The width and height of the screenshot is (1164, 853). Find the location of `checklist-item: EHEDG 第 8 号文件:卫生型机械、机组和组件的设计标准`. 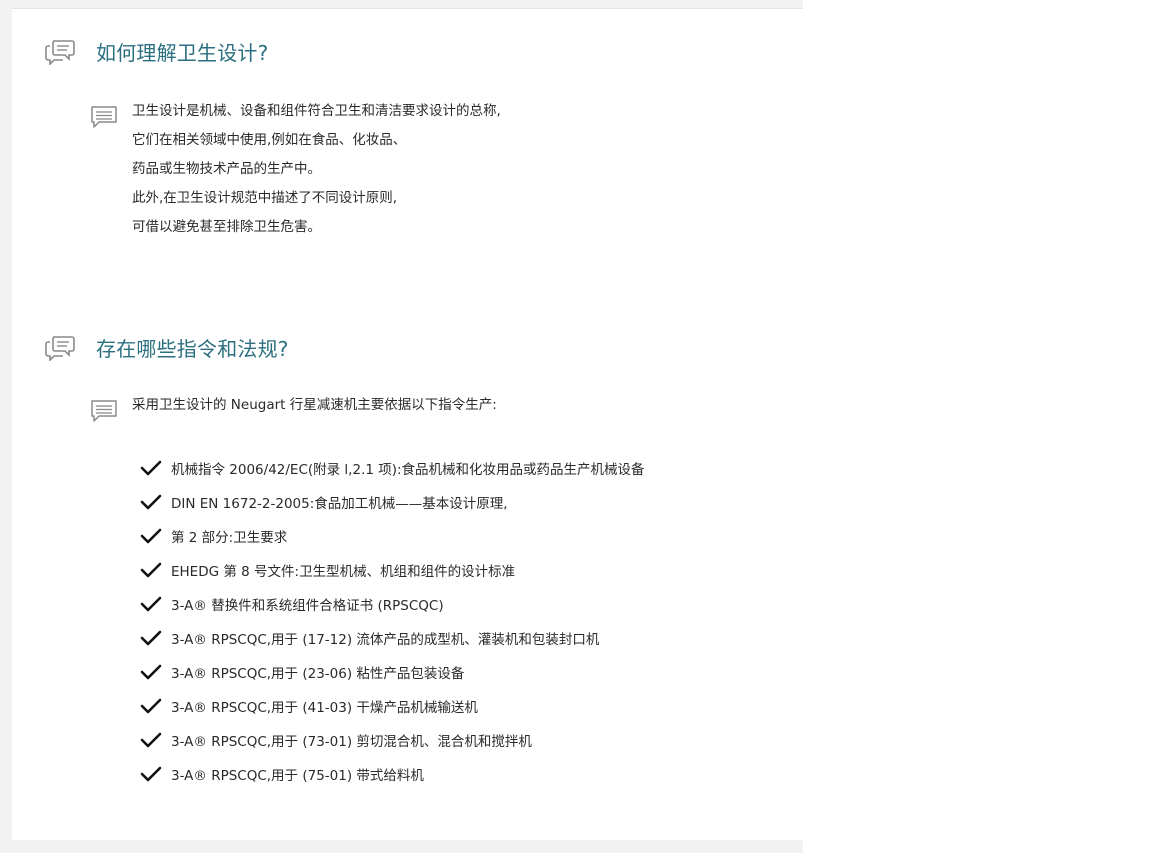

checklist-item: EHEDG 第 8 号文件:卫生型机械、机组和组件的设计标准 is located at coordinates (392, 570).